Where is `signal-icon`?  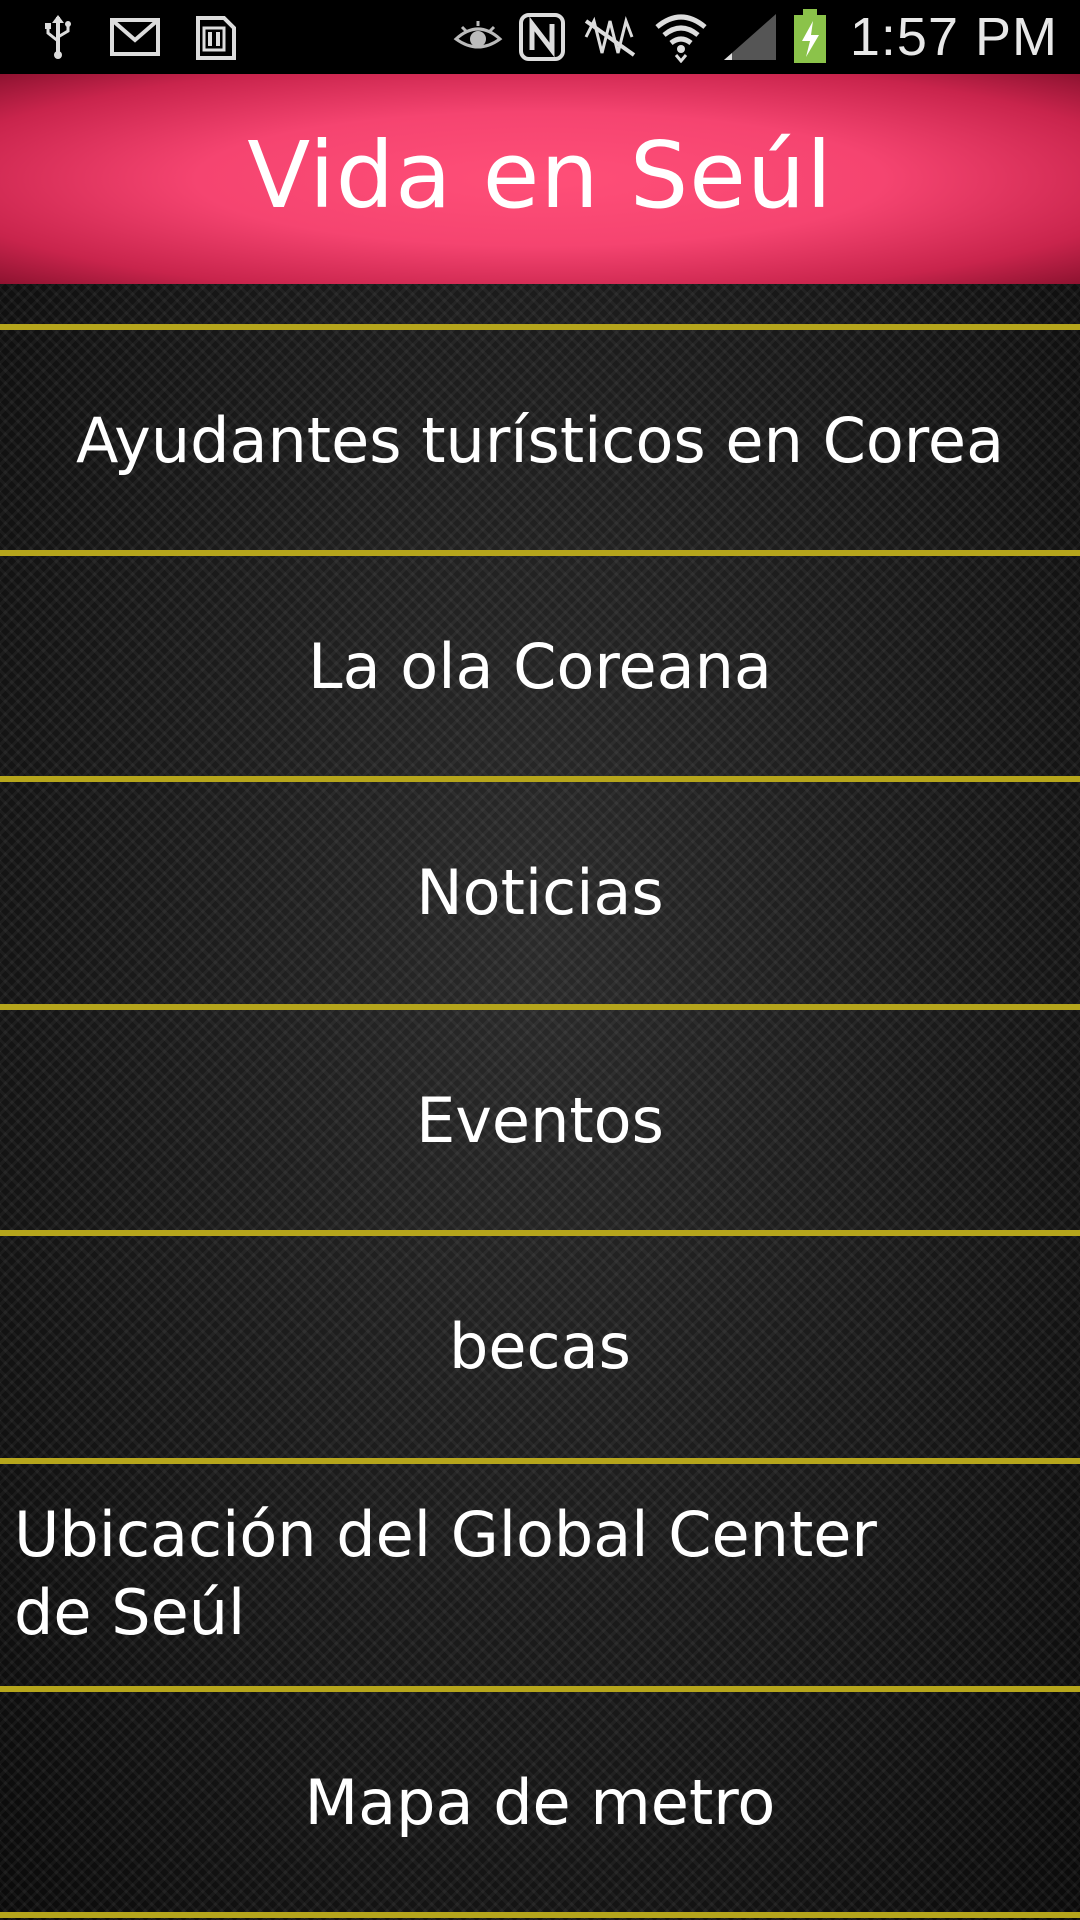
signal-icon is located at coordinates (750, 37).